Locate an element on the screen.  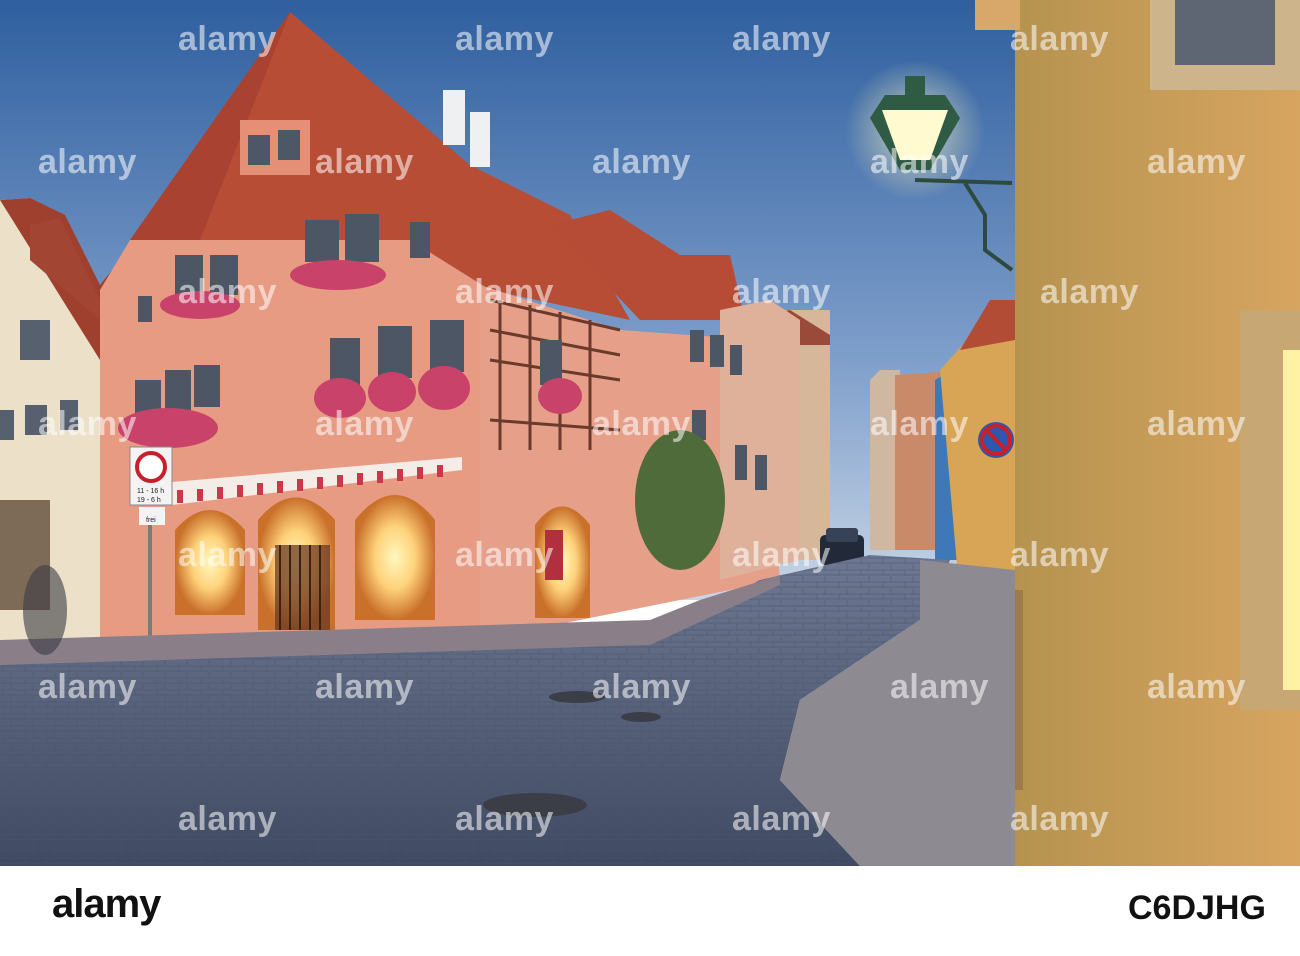
sign-hours-1: 11 - 16 h is located at coordinates (150, 491).